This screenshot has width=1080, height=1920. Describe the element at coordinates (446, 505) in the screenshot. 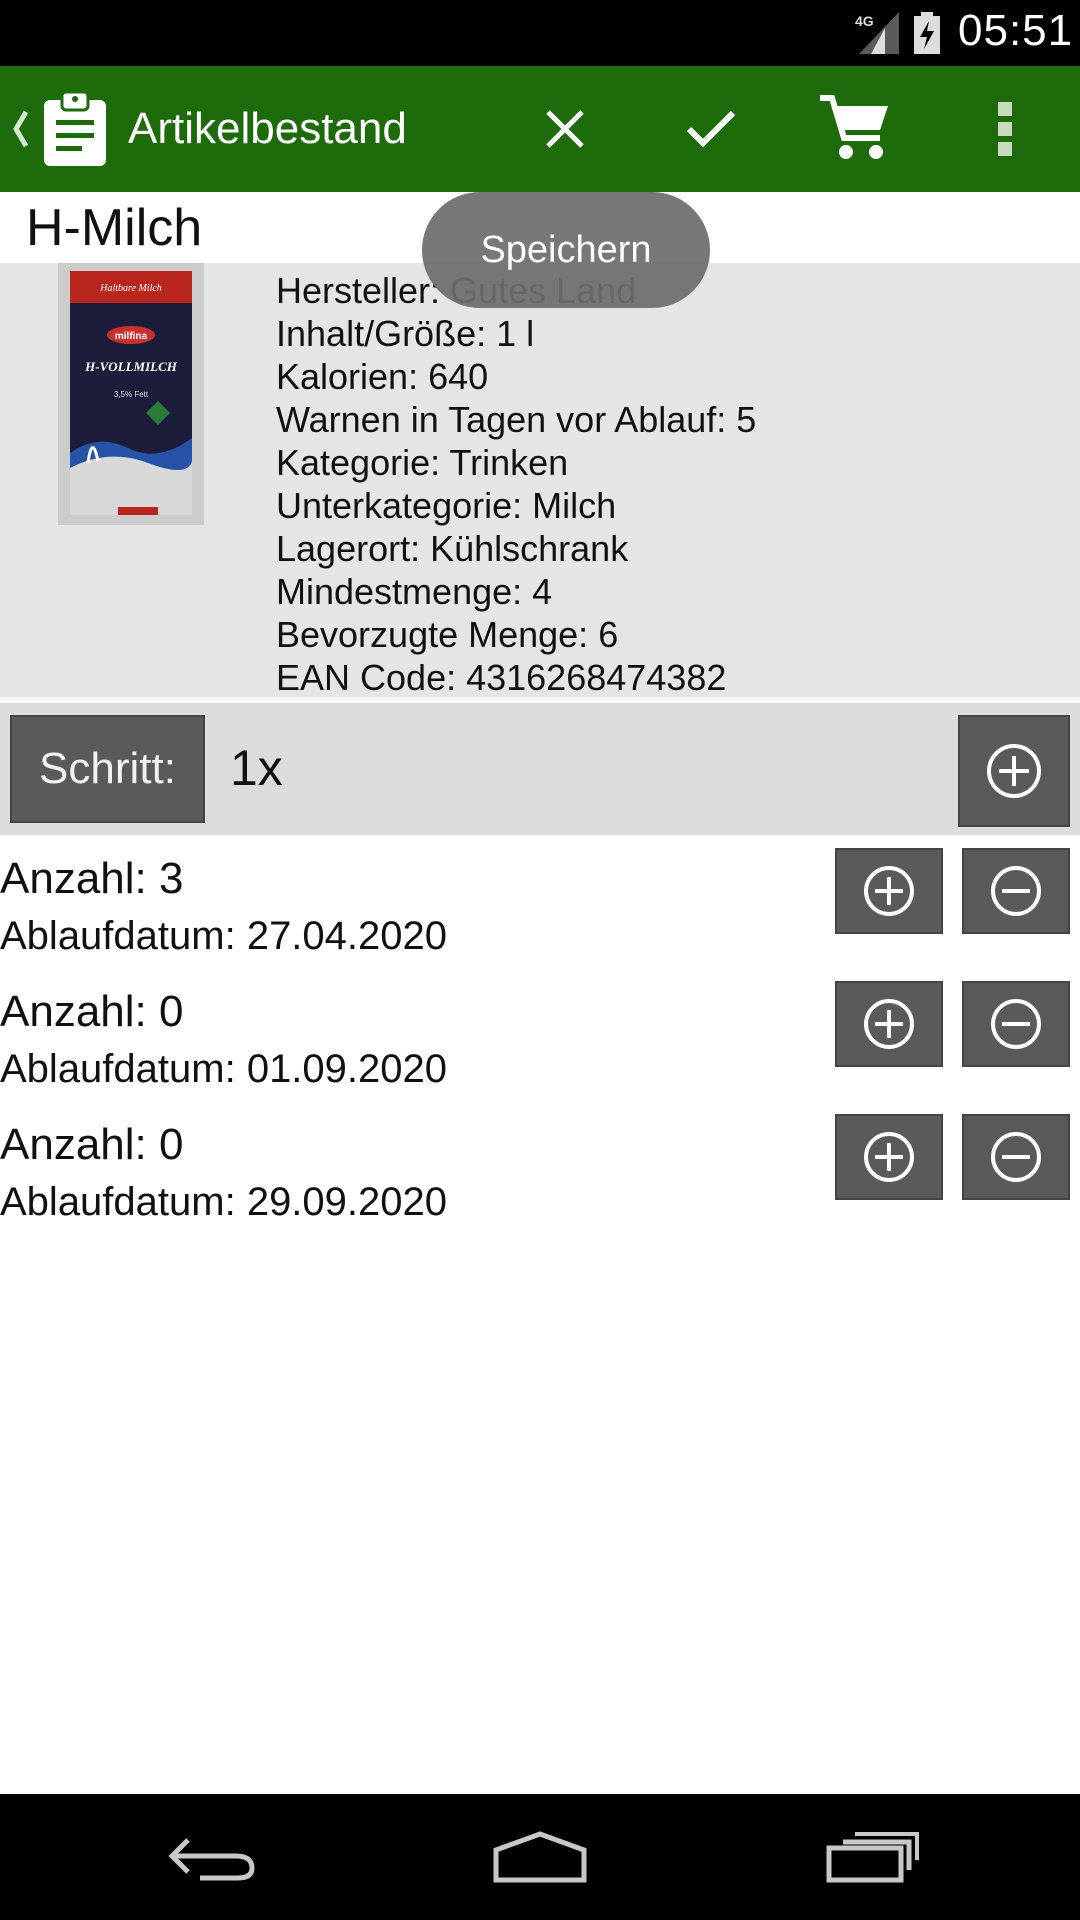

I see `detail-subcategory: Unterkategorie: Milch` at that location.